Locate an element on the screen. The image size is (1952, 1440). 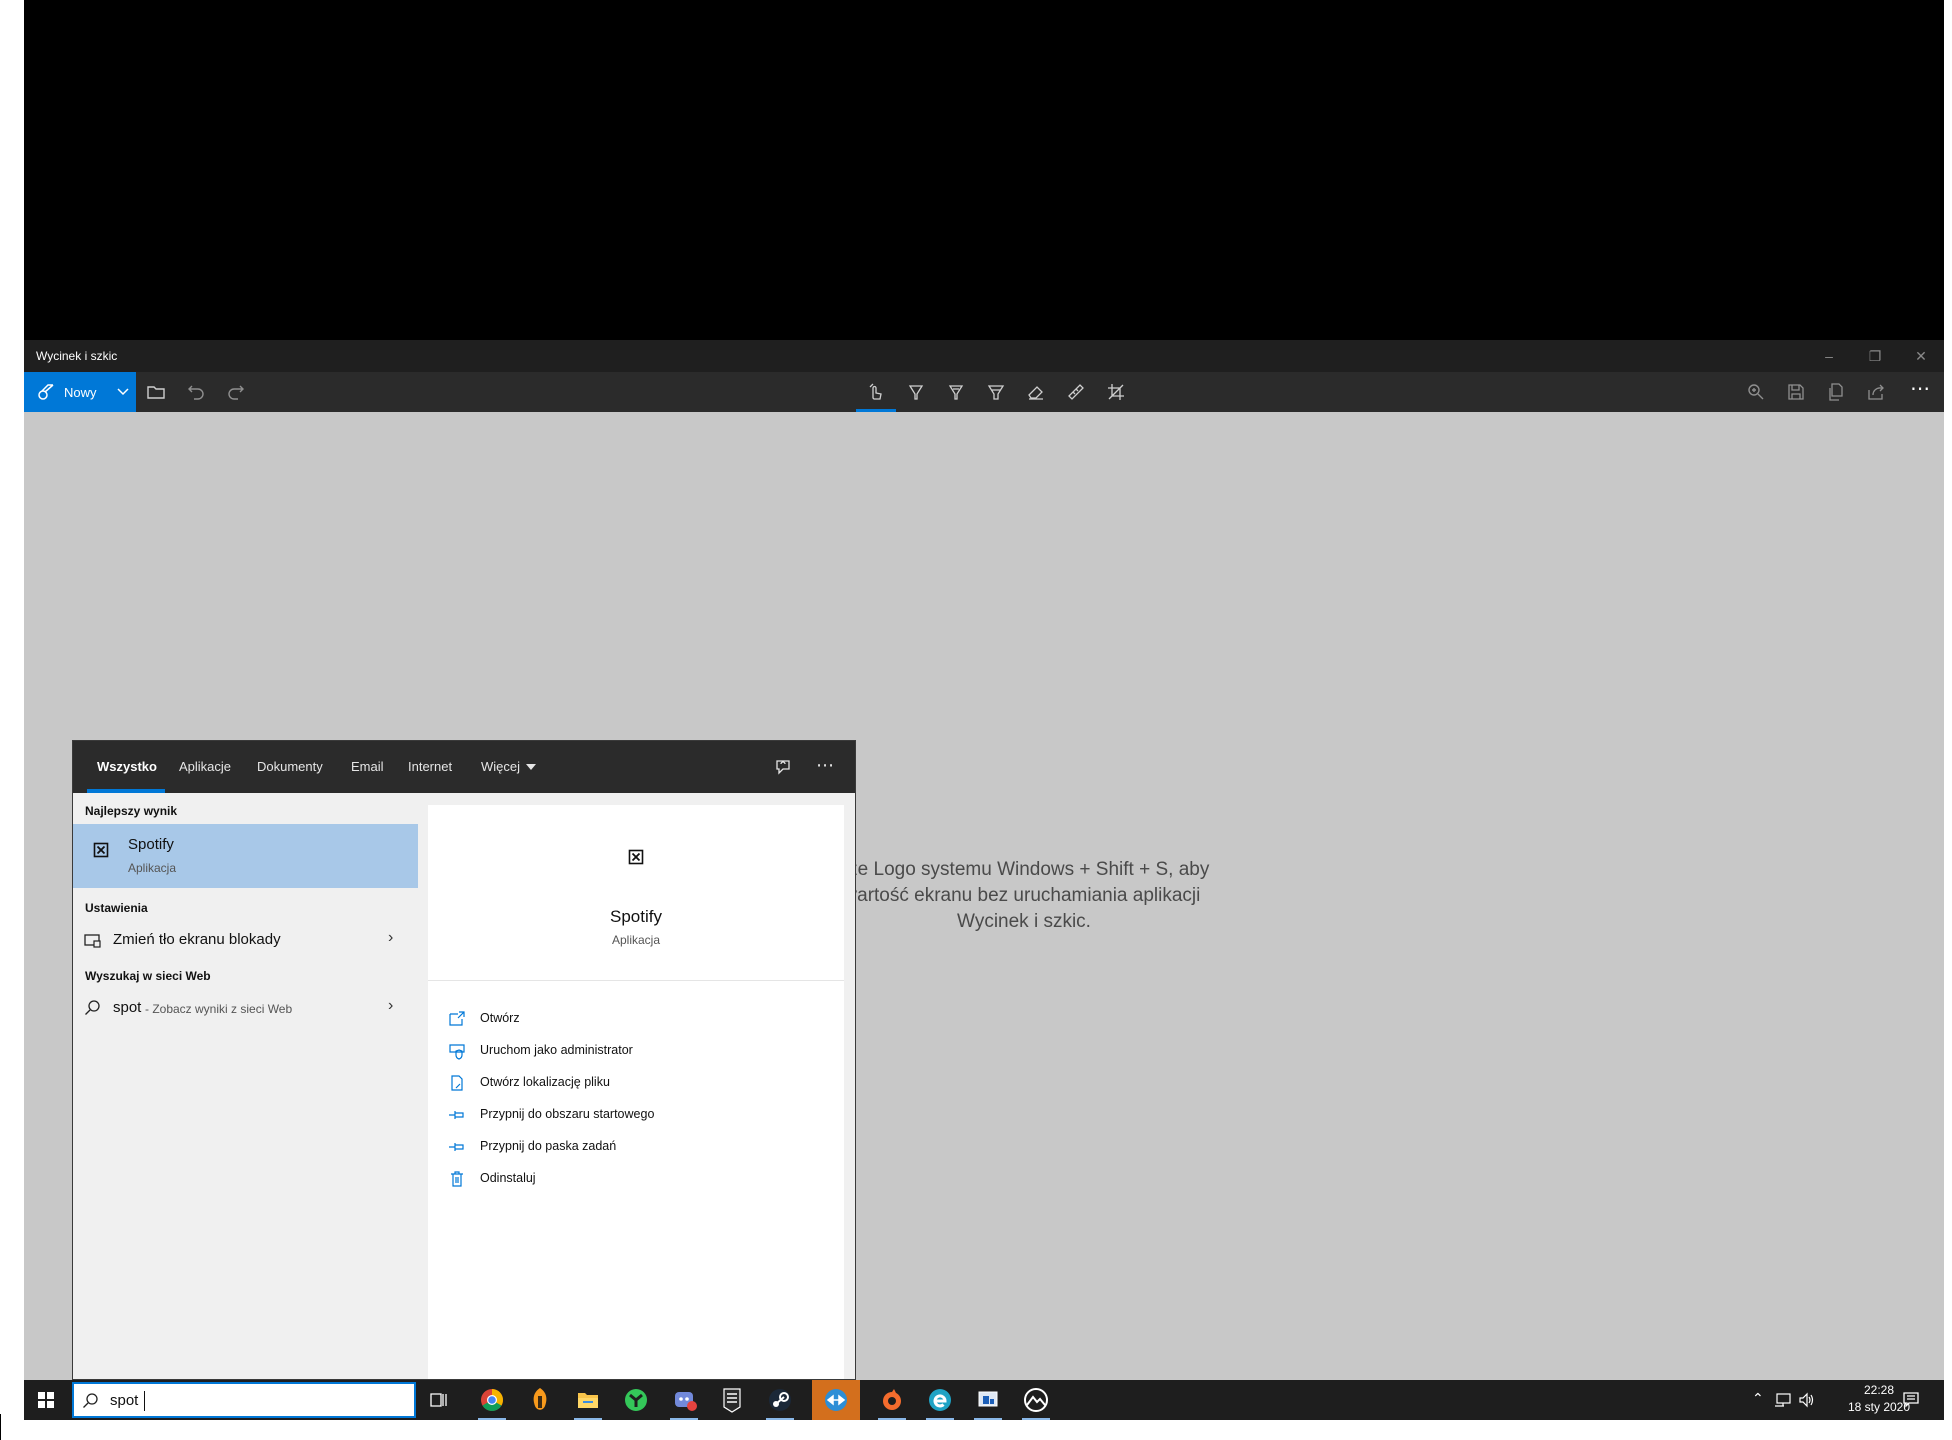
new-snip-button: Nowy is located at coordinates (80, 392).